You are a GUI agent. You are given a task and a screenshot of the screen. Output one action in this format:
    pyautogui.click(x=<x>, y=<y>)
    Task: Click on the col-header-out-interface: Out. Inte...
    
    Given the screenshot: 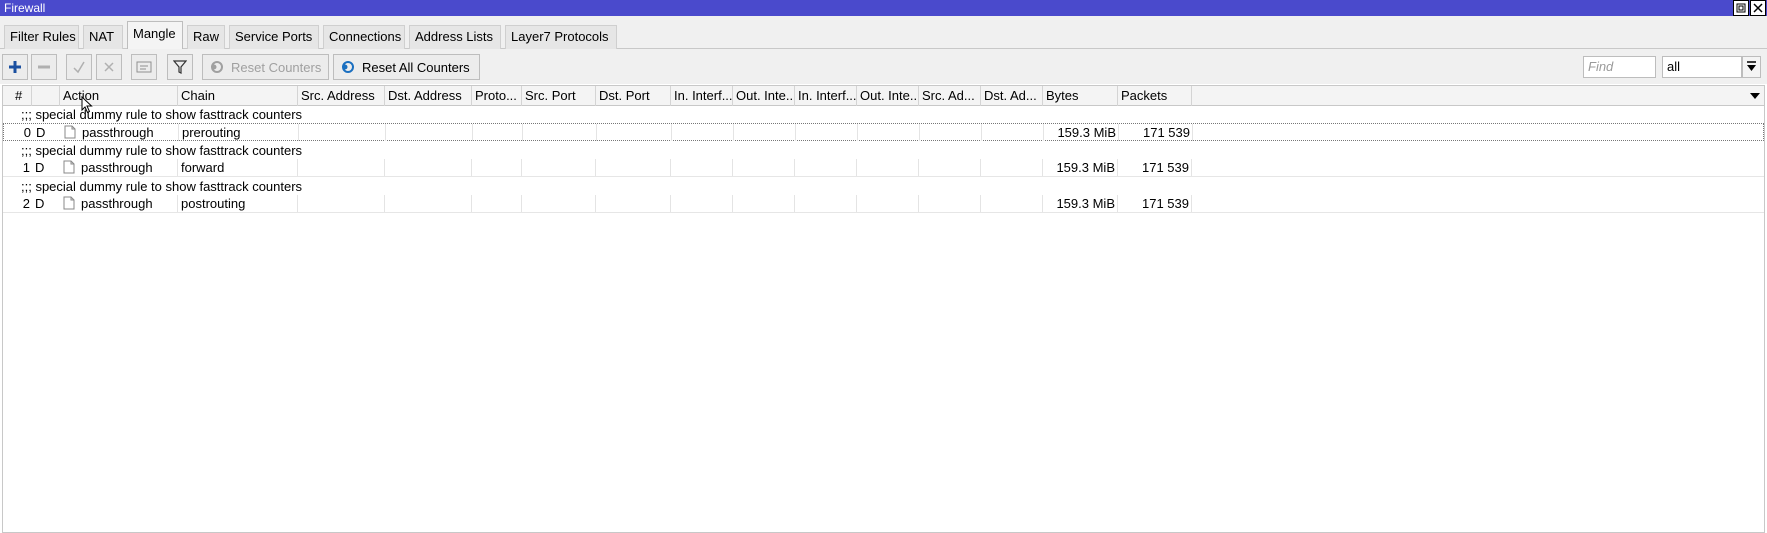 What is the action you would take?
    pyautogui.click(x=764, y=96)
    